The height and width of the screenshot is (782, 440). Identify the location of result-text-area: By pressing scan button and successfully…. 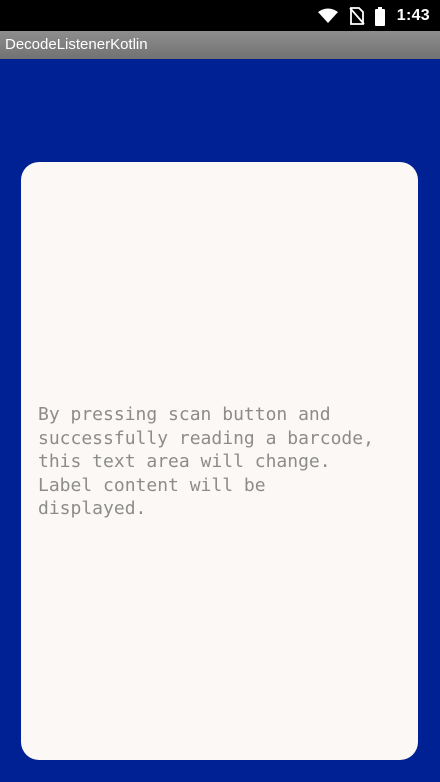
(206, 461).